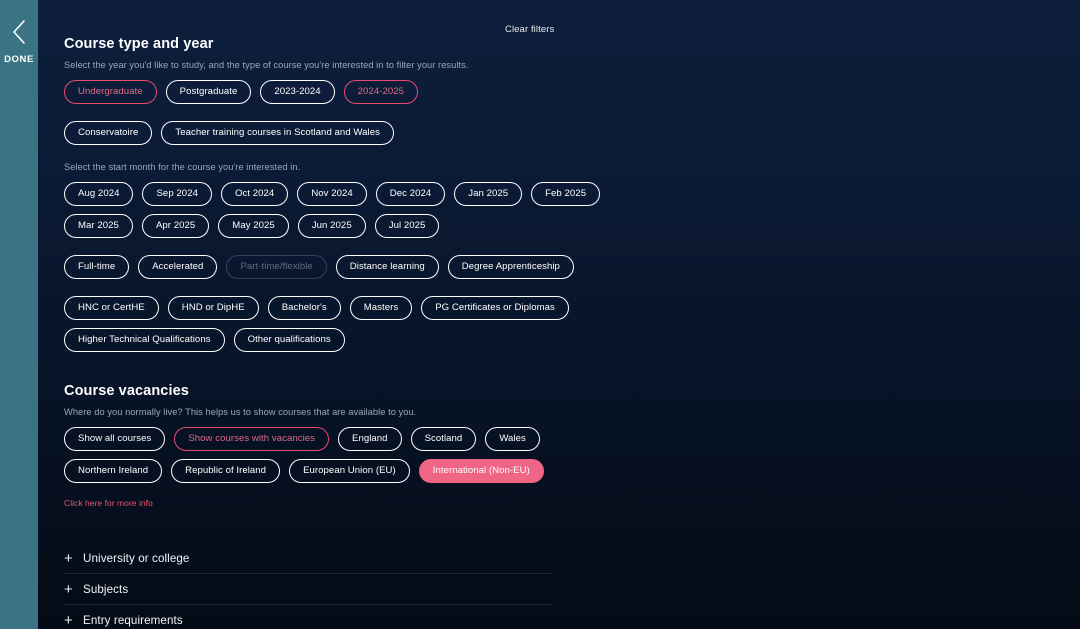  What do you see at coordinates (276, 267) in the screenshot?
I see `chip-part-time-flexible: Part-time/flexible` at bounding box center [276, 267].